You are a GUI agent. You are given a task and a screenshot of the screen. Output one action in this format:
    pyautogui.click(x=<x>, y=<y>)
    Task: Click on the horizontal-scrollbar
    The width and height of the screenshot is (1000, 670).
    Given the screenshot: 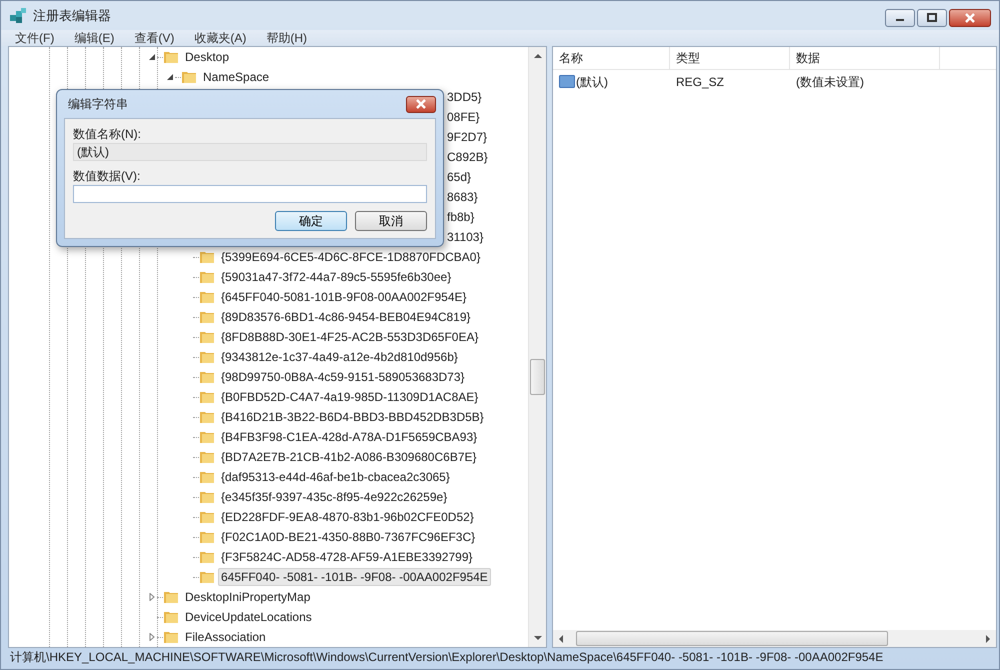 What is the action you would take?
    pyautogui.click(x=774, y=638)
    